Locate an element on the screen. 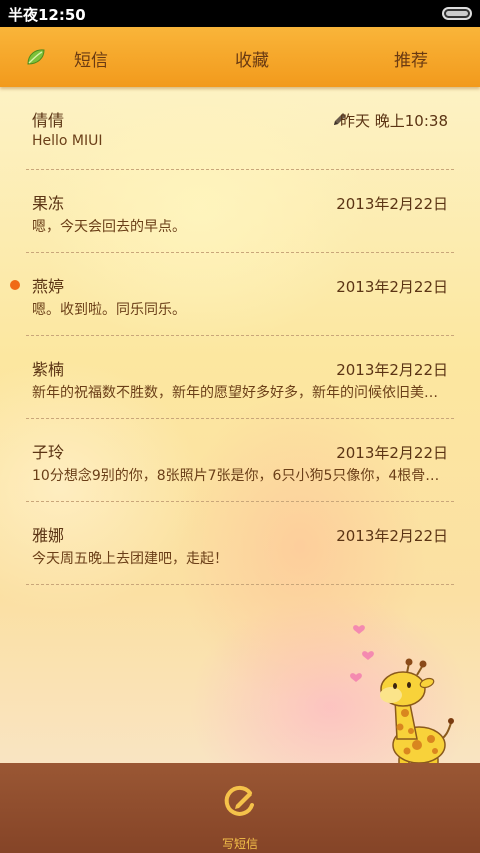 This screenshot has height=853, width=480. battery-icon is located at coordinates (457, 13).